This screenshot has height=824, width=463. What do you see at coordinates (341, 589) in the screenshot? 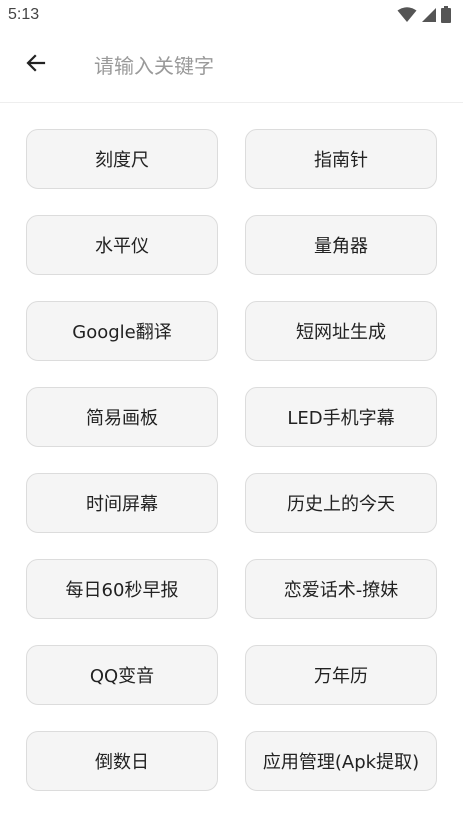
I see `tool-button-love-talk: 恋爱话术-撩妹` at bounding box center [341, 589].